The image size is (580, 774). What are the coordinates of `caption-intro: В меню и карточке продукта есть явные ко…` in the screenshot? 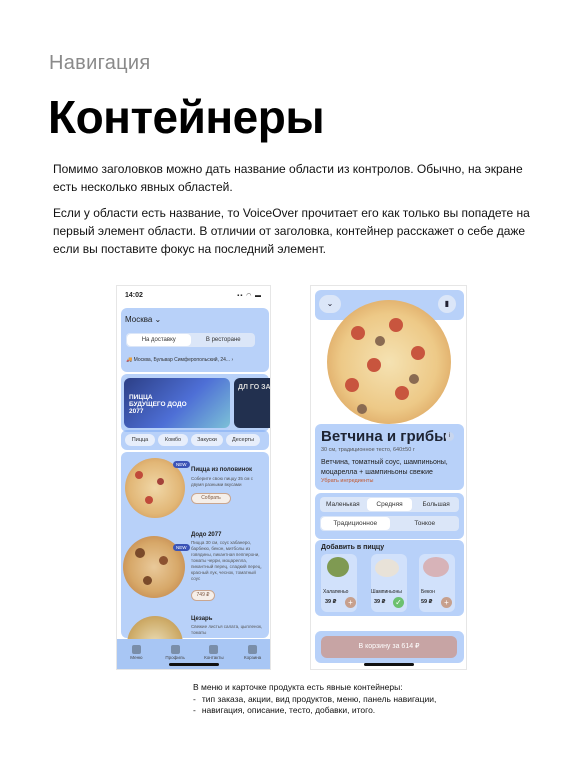 It's located at (298, 687).